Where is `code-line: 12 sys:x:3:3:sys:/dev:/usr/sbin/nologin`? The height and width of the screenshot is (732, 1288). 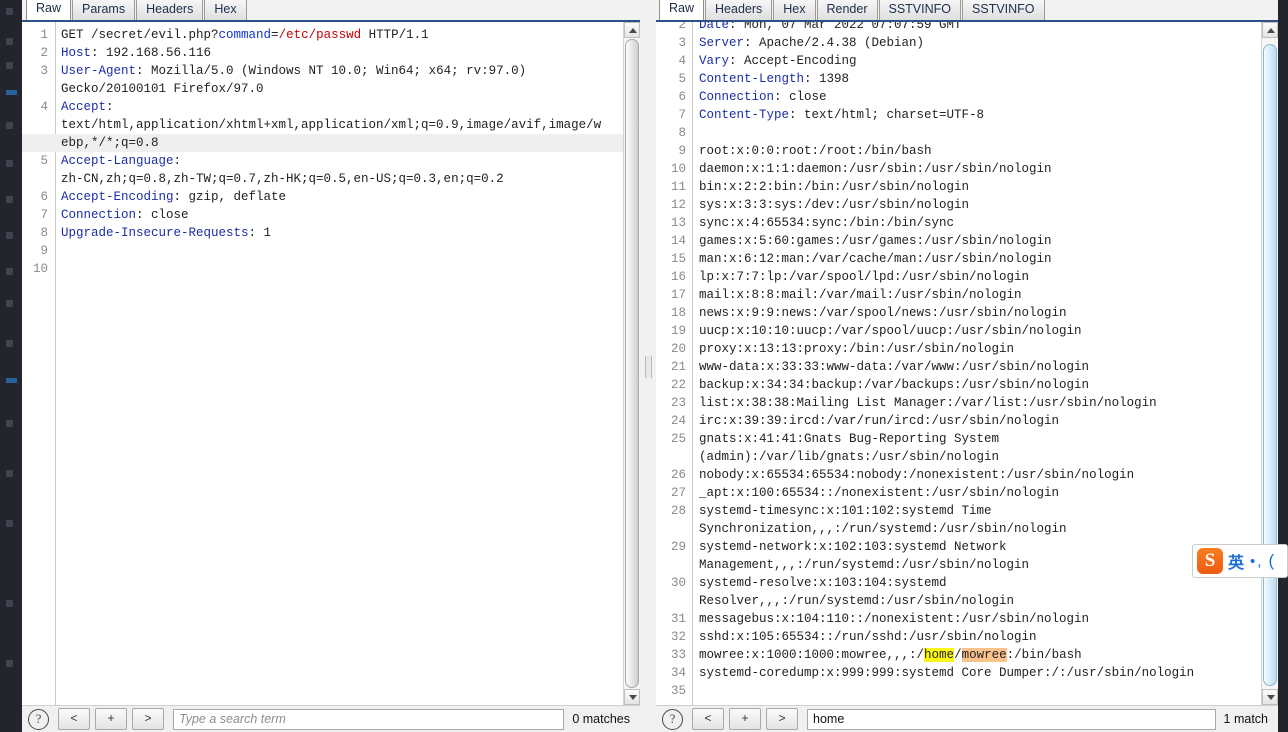 code-line: 12 sys:x:3:3:sys:/dev:/usr/sbin/nologin is located at coordinates (967, 205).